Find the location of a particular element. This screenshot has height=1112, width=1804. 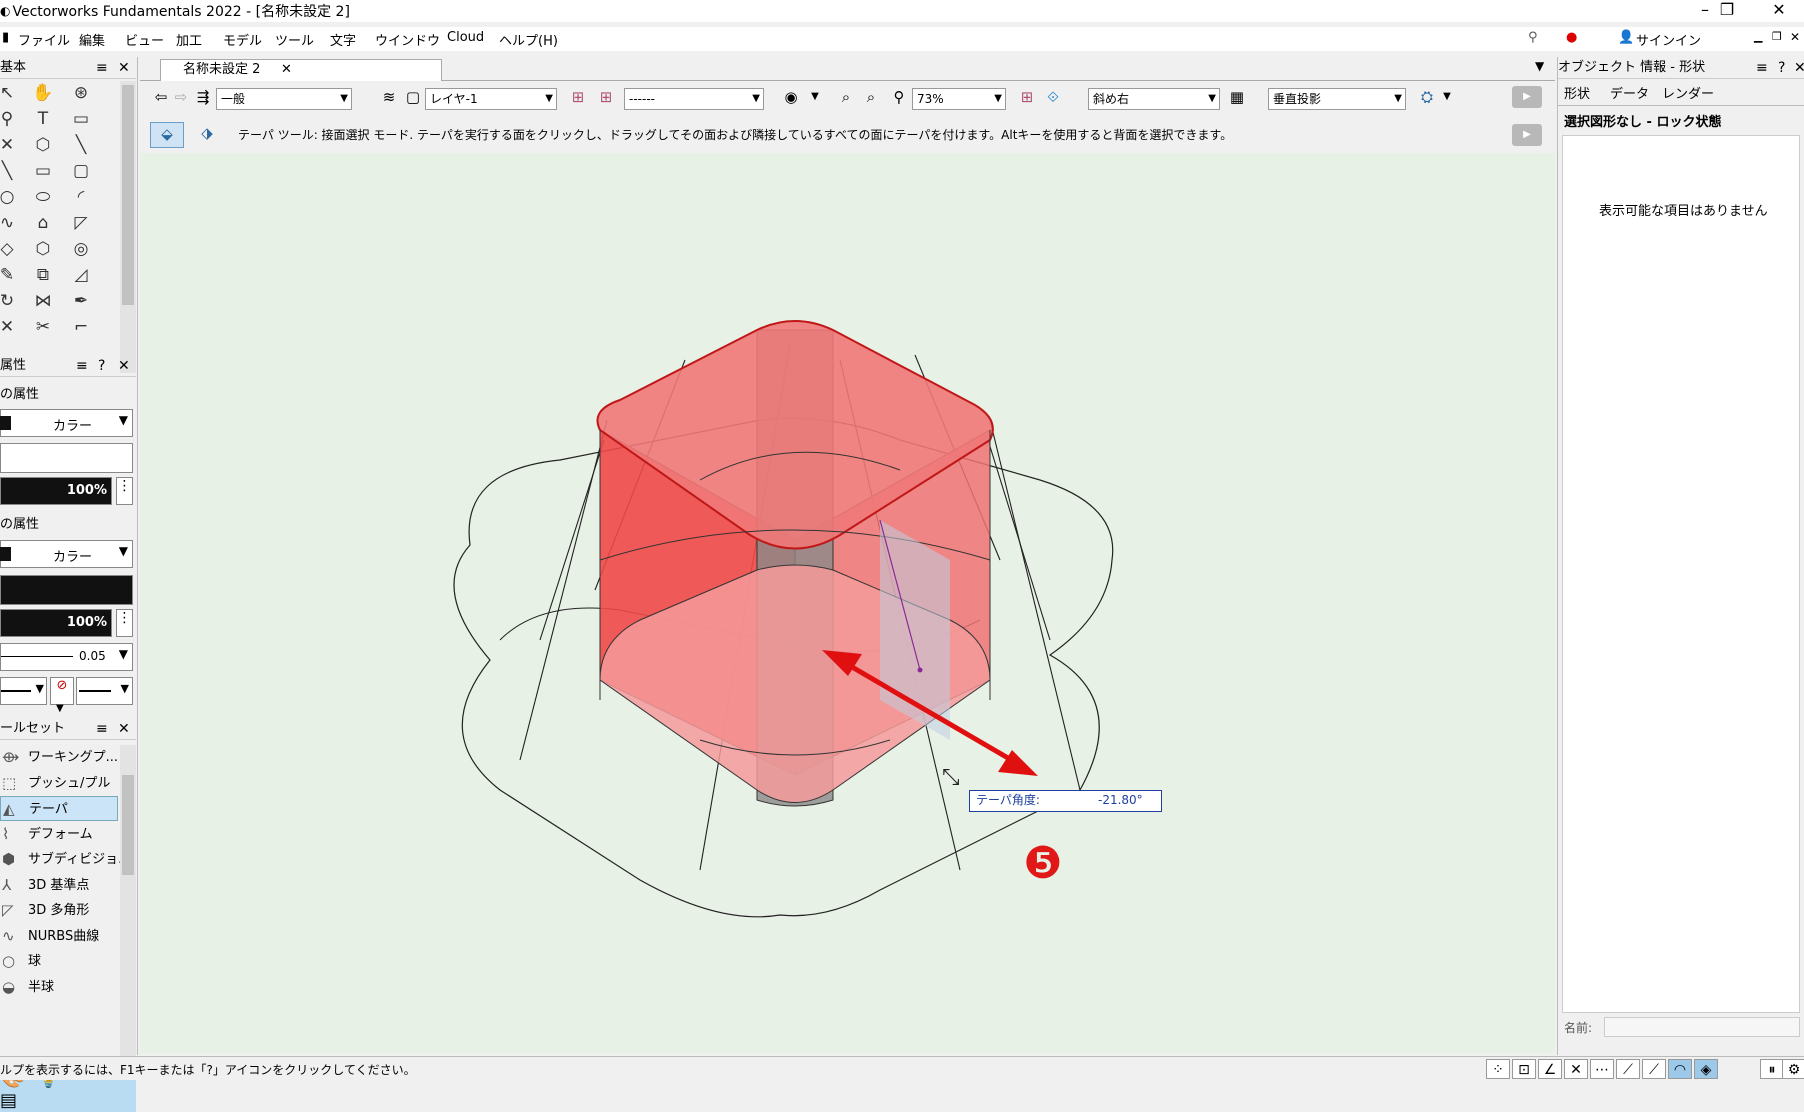

layer-options-icon: ▢ is located at coordinates (413, 97).